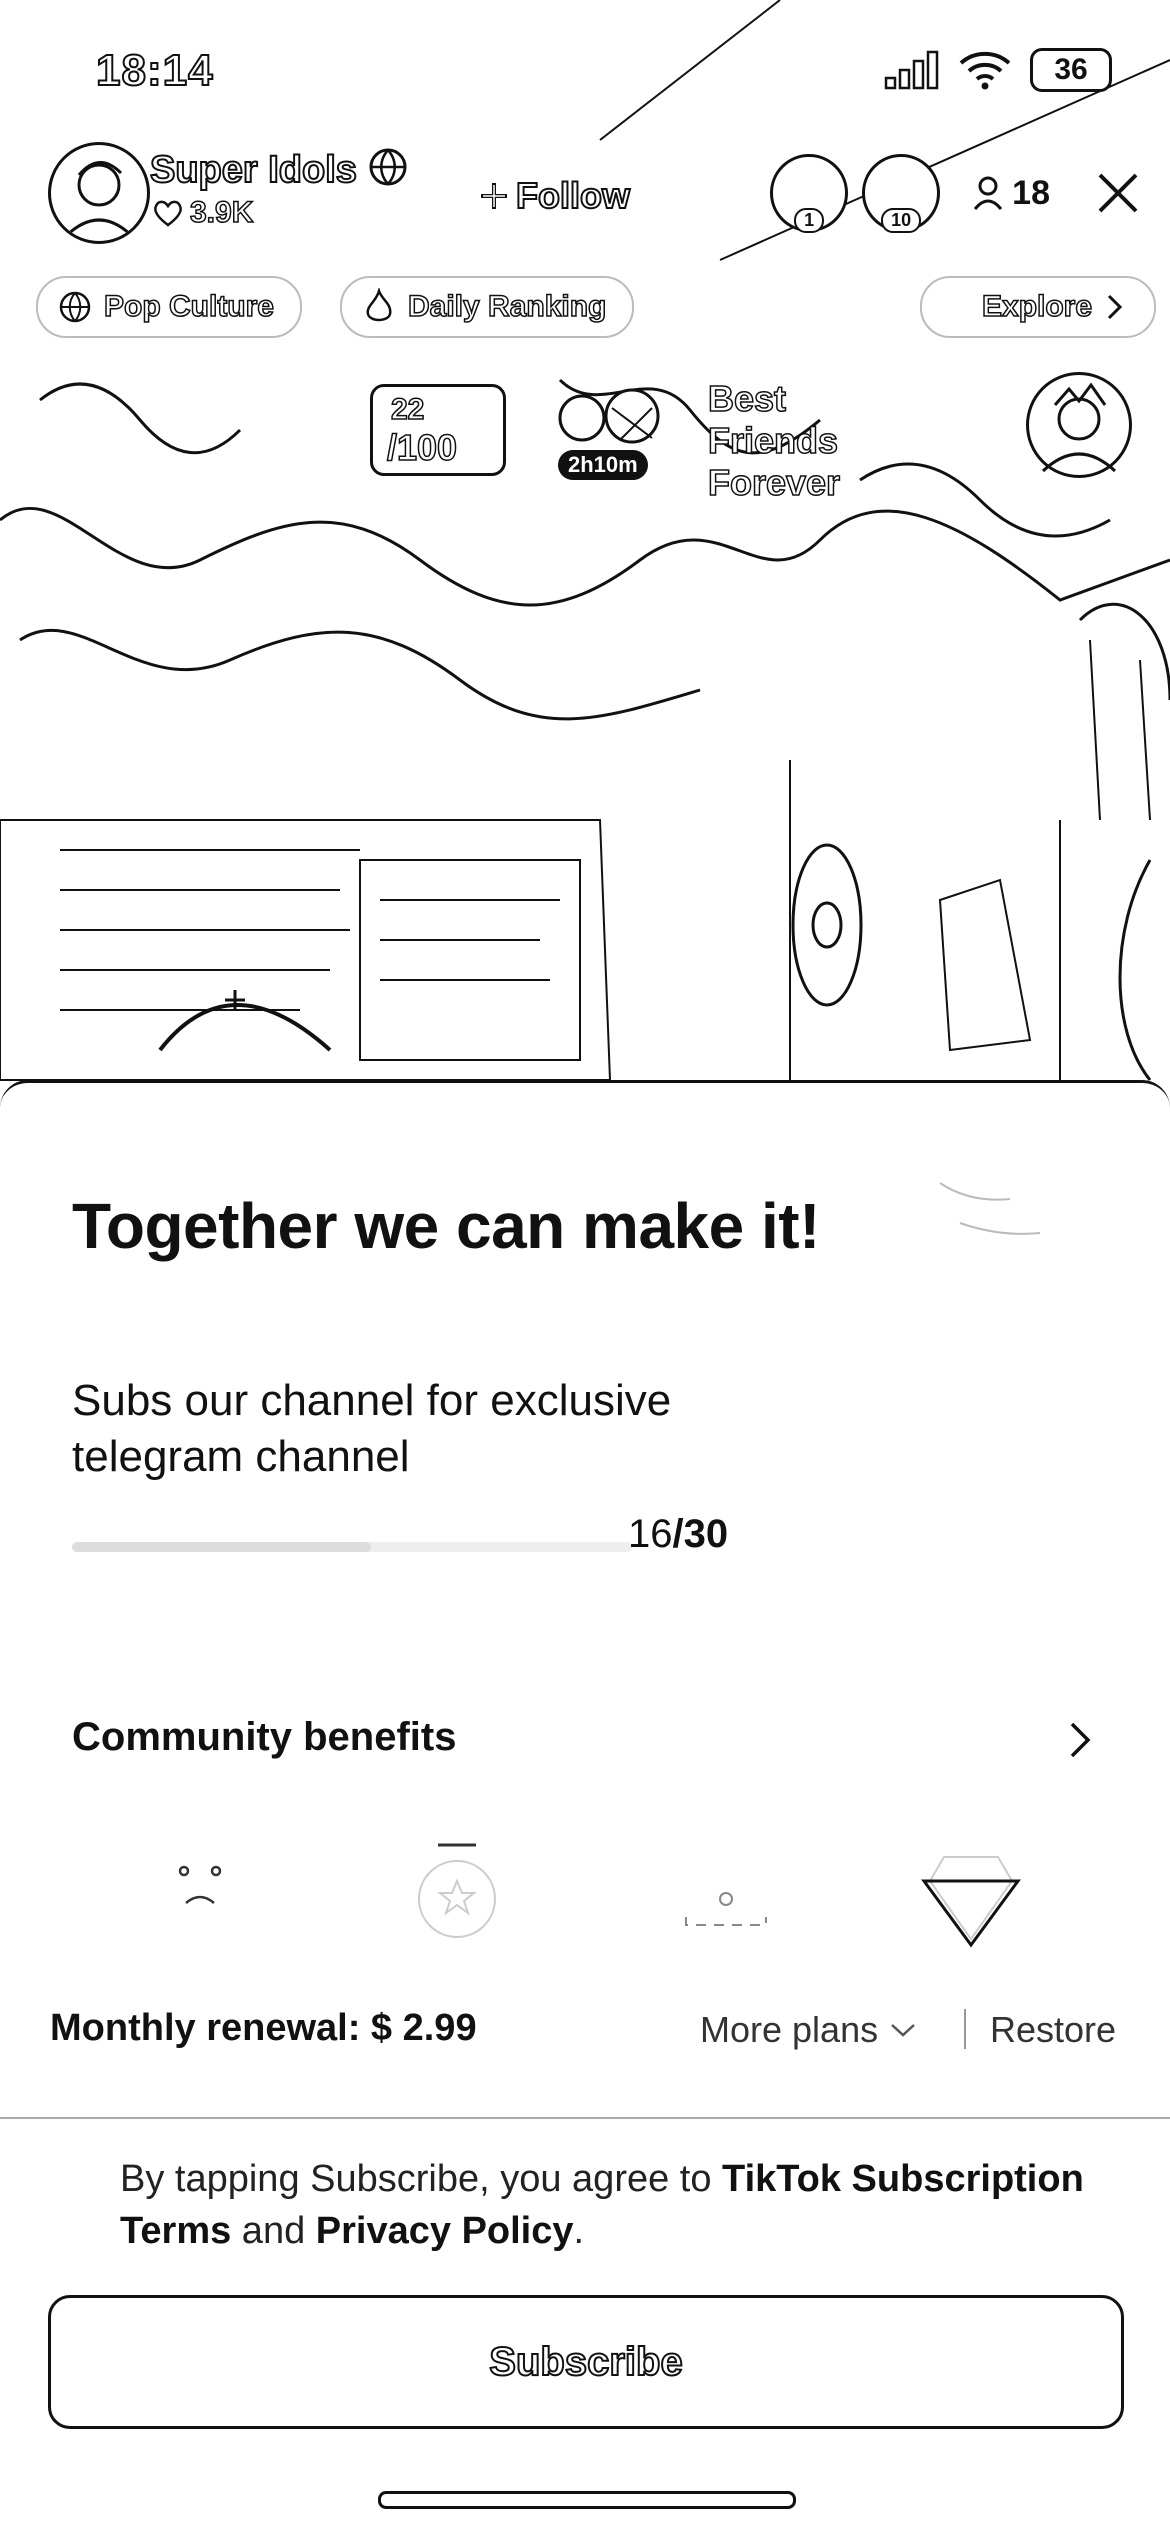 This screenshot has width=1170, height=2532. What do you see at coordinates (200, 1884) in the screenshot?
I see `emoji-face-icon` at bounding box center [200, 1884].